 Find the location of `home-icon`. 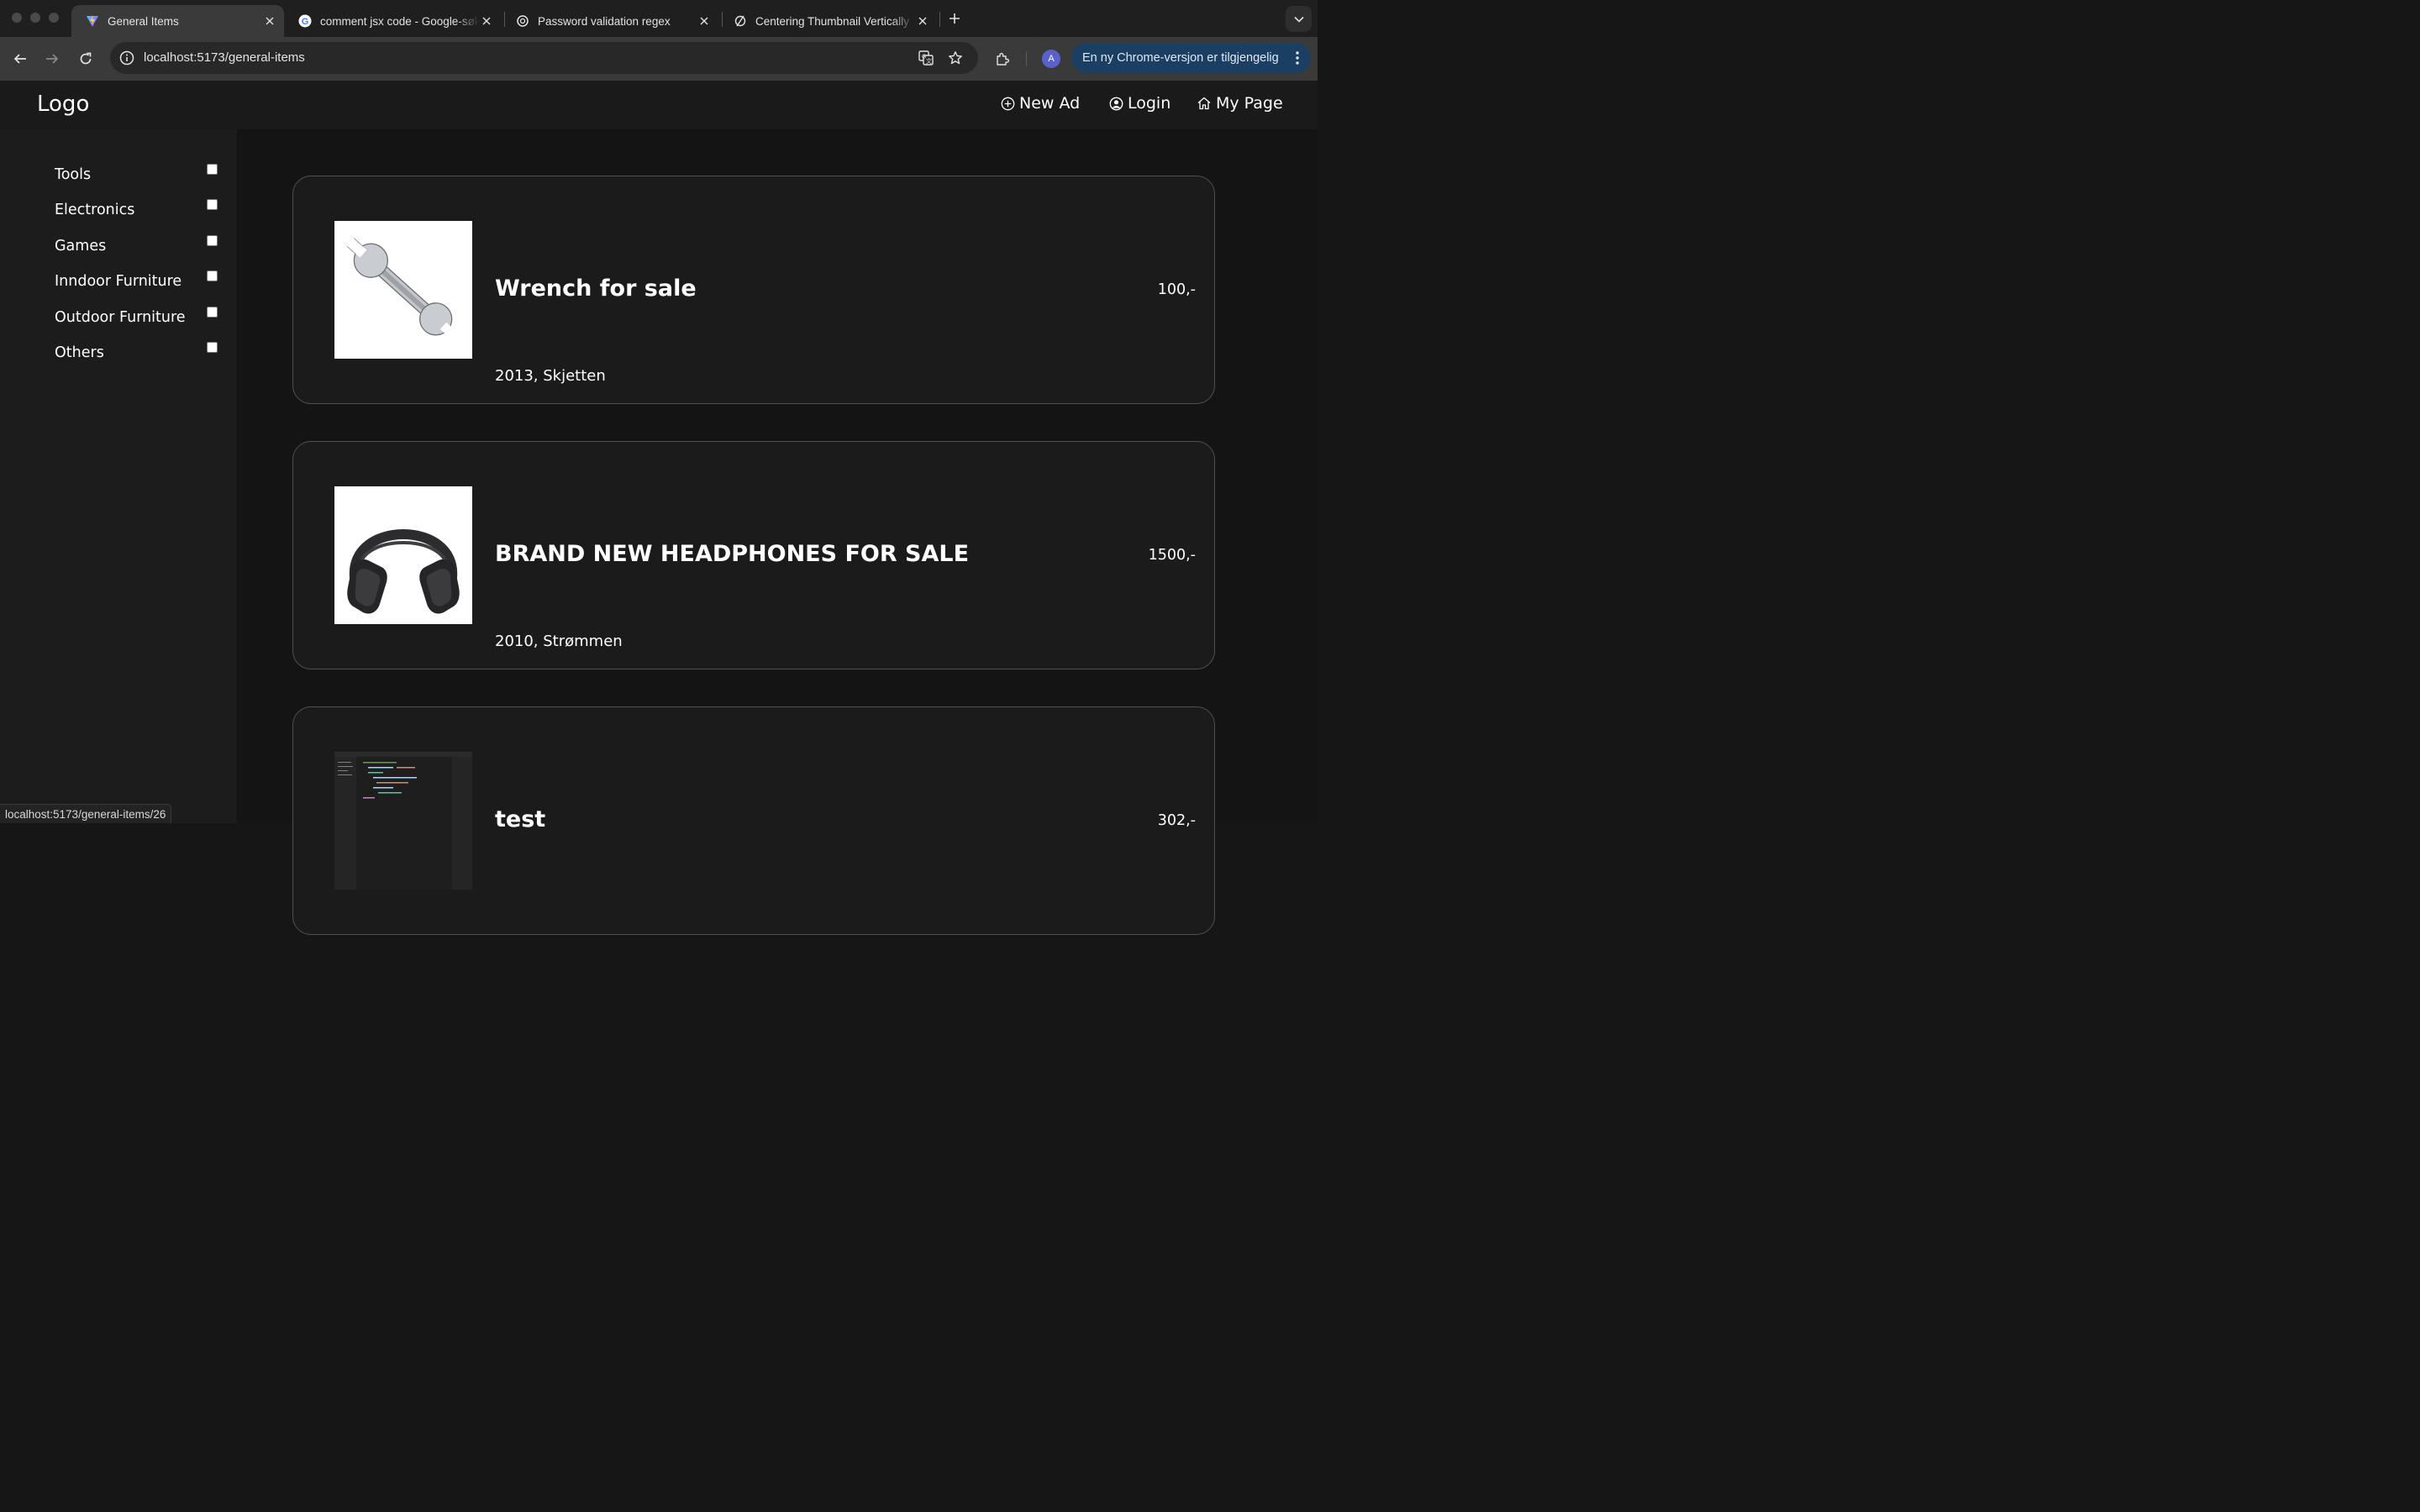

home-icon is located at coordinates (1204, 103).